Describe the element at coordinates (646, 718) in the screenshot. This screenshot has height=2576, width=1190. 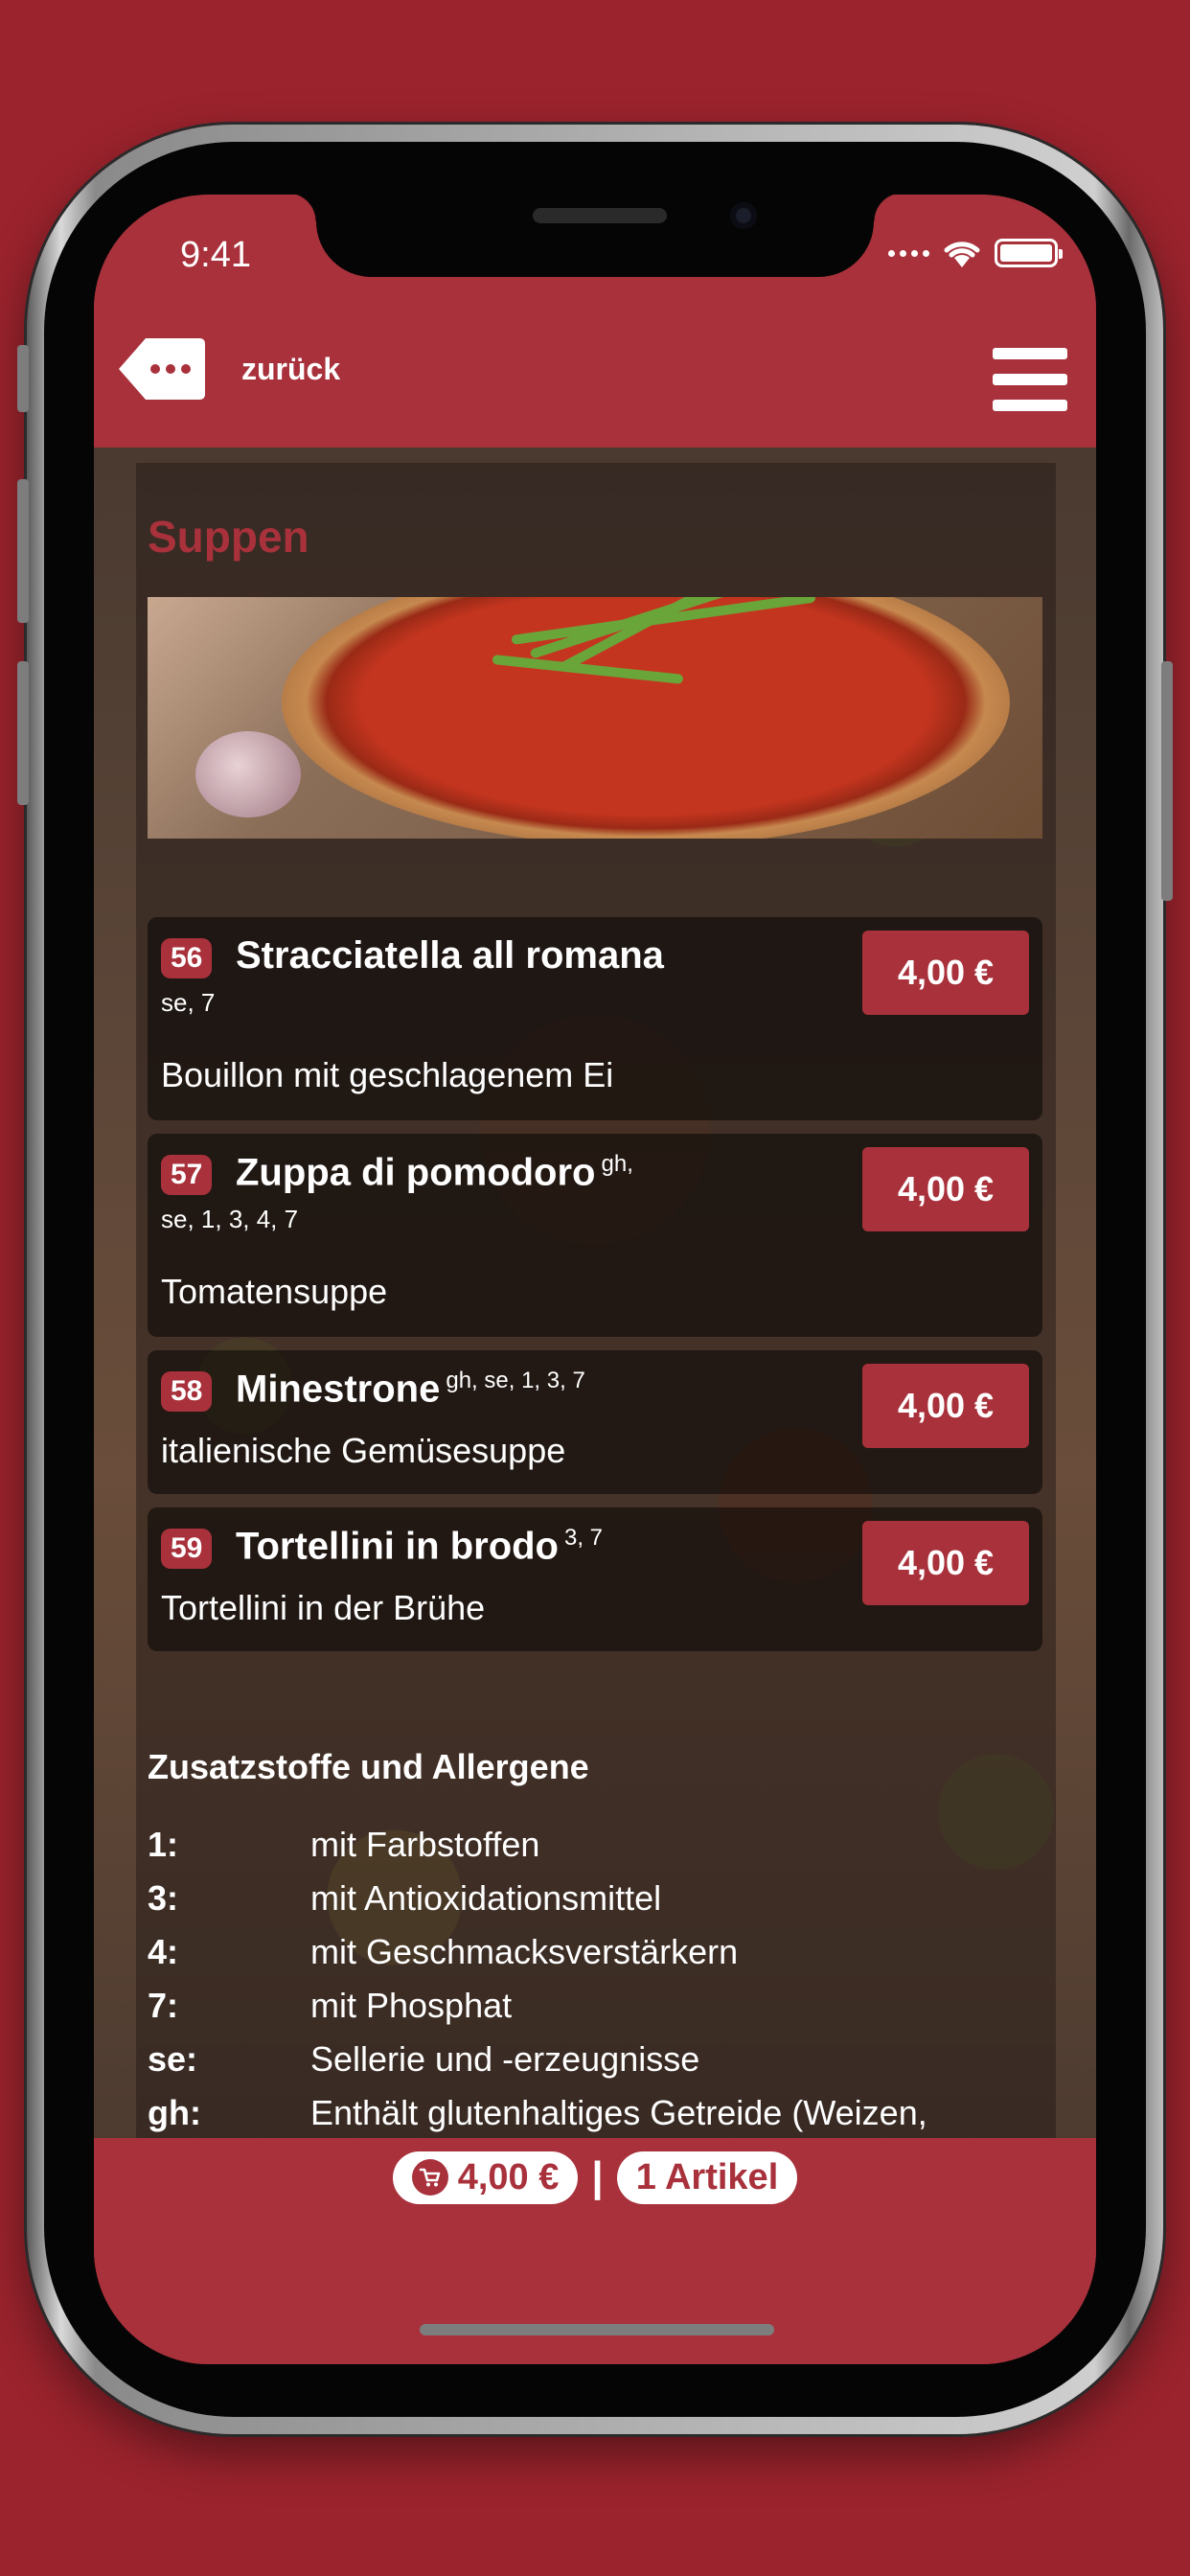
I see `soup-bowl-image` at that location.